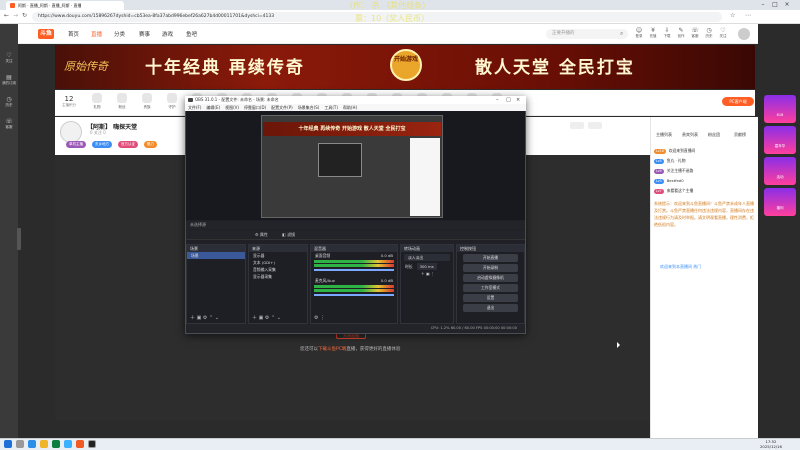 This screenshot has height=450, width=800. What do you see at coordinates (19, 239) in the screenshot?
I see `sidebar-collapse-handle` at bounding box center [19, 239].